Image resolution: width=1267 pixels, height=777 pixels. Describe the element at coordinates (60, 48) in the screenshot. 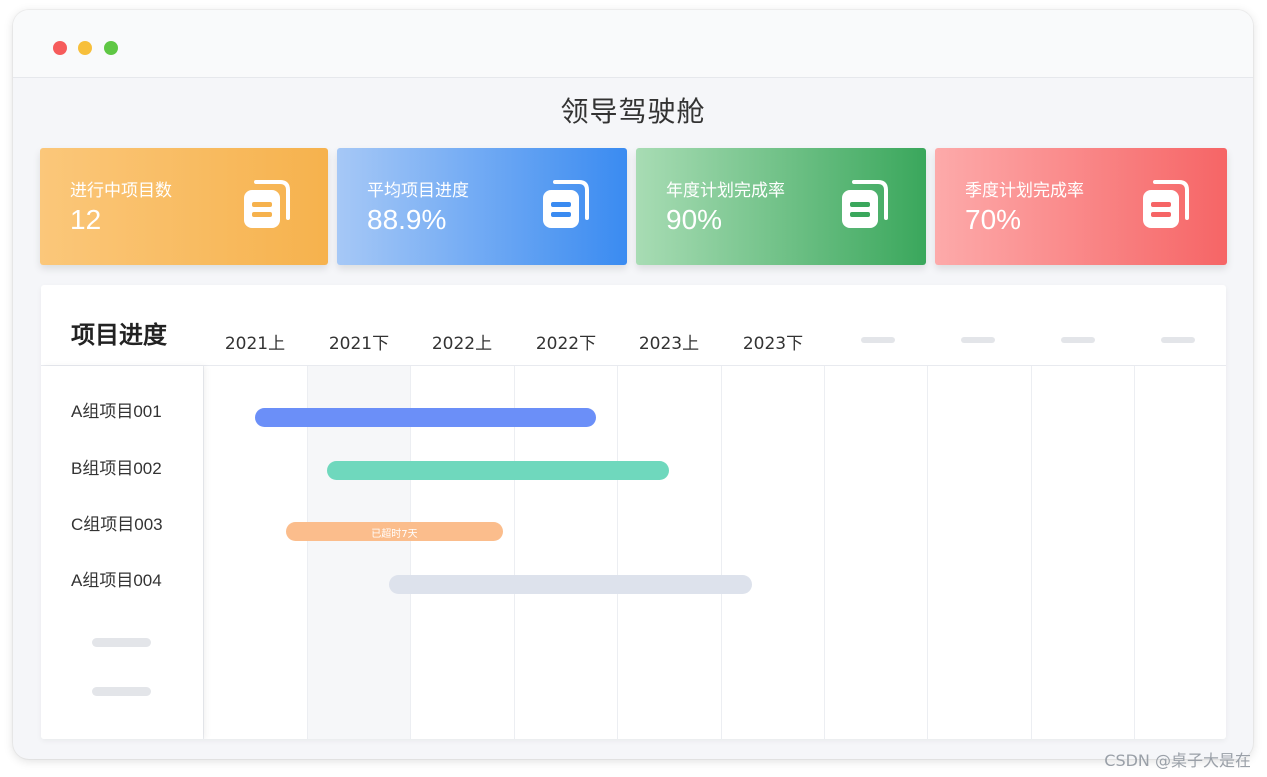

I see `close-window-button` at that location.